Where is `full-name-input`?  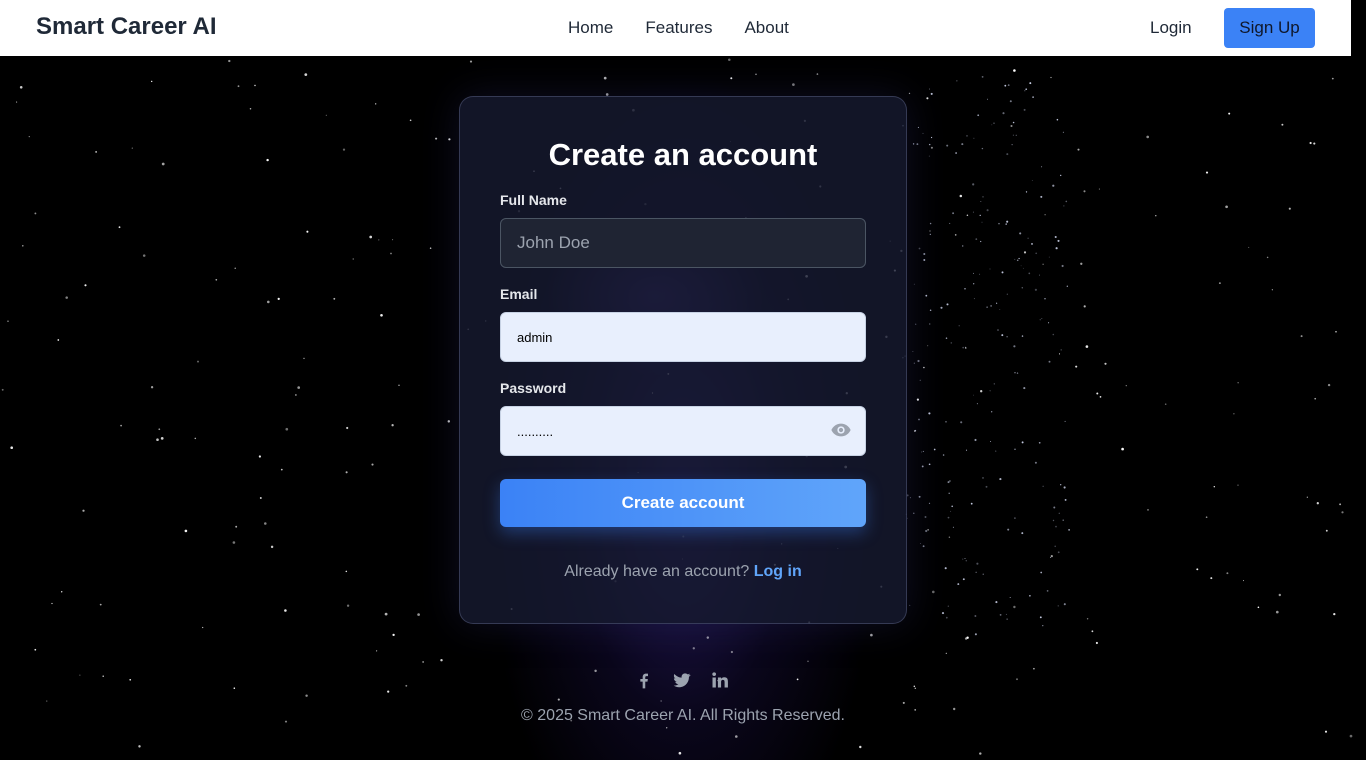 full-name-input is located at coordinates (683, 243).